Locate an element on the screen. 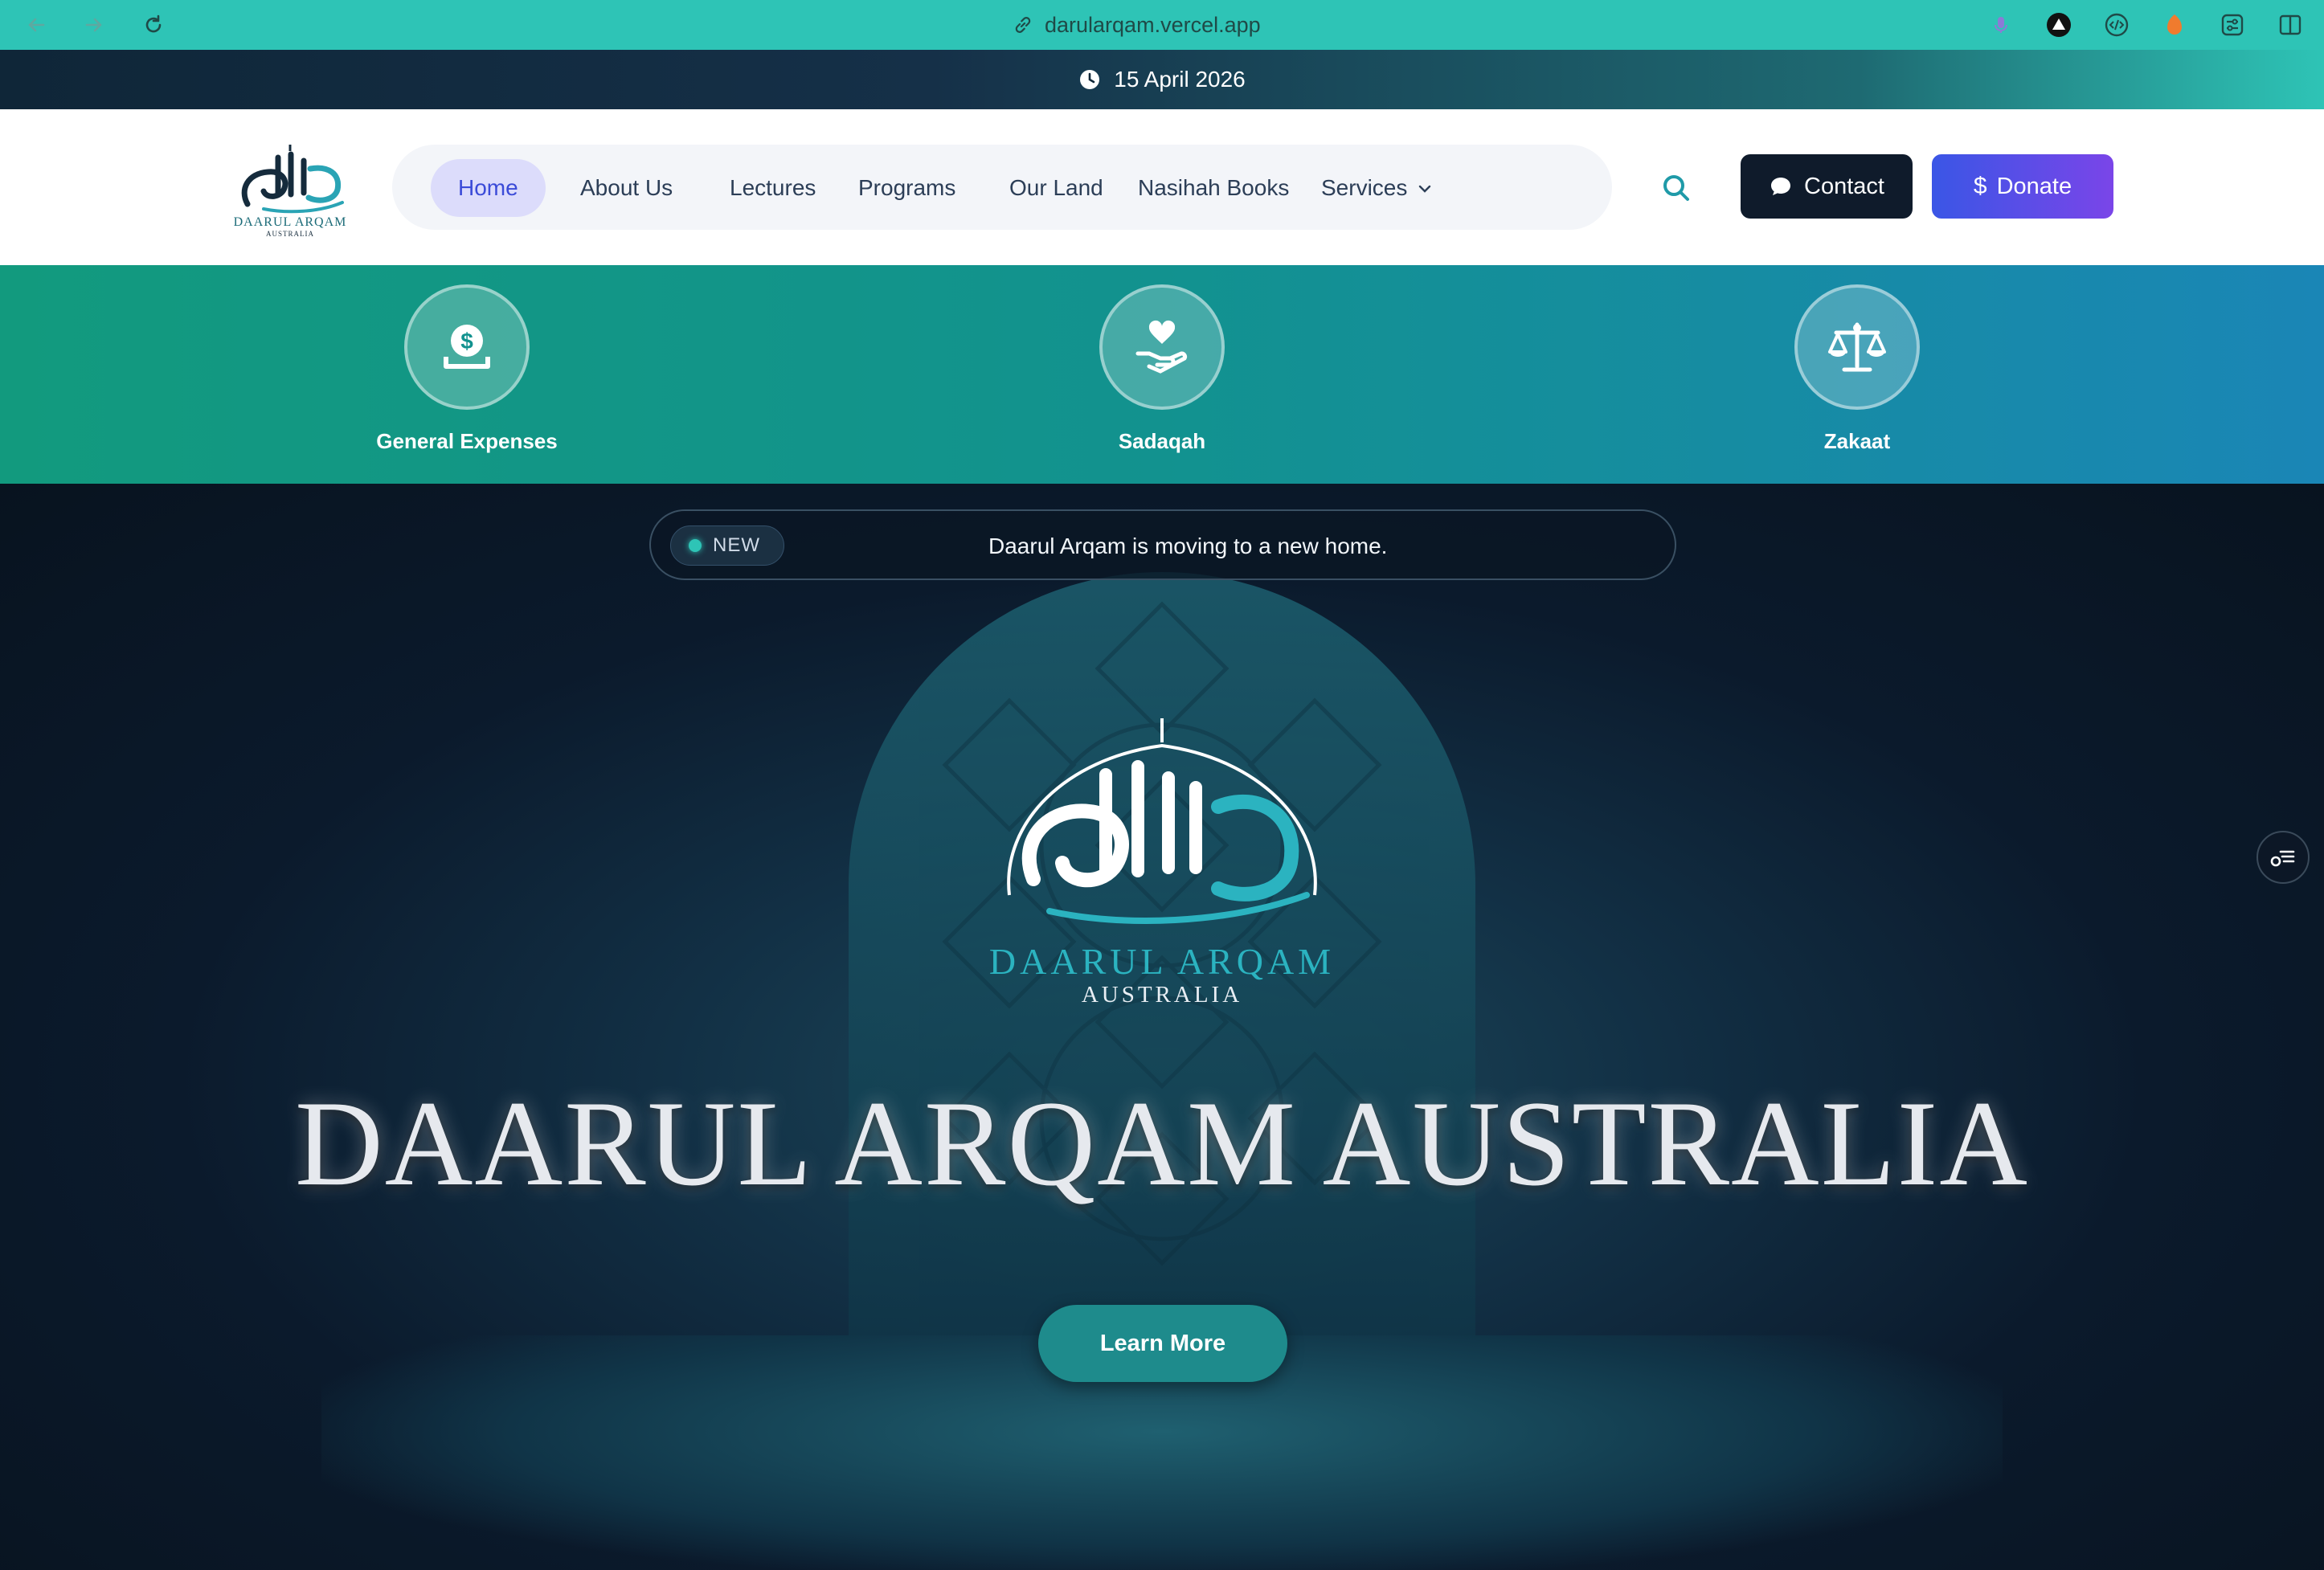 This screenshot has height=1570, width=2324. donate-button: $ Donate is located at coordinates (2023, 186).